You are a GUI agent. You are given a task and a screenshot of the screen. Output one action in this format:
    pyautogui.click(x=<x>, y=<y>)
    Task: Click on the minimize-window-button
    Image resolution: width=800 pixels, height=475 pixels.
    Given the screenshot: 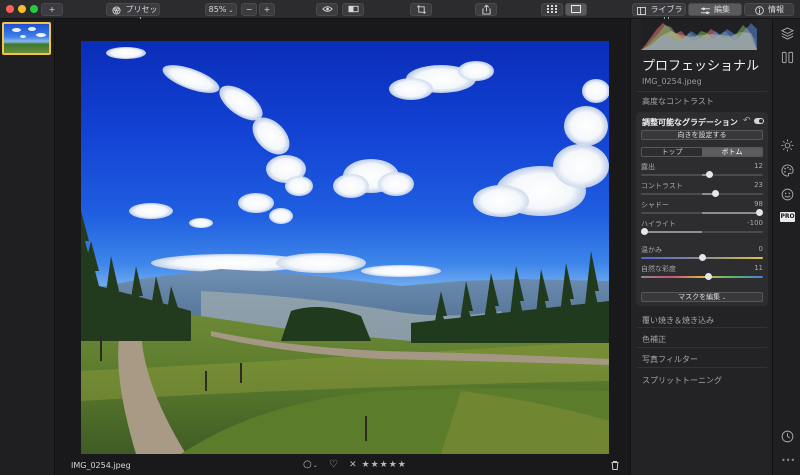 What is the action you would take?
    pyautogui.click(x=22, y=9)
    